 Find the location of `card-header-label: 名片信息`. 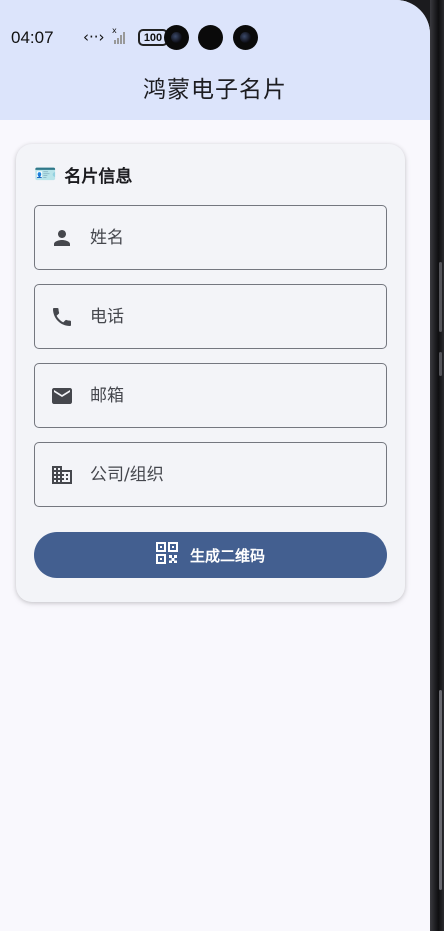

card-header-label: 名片信息 is located at coordinates (98, 177).